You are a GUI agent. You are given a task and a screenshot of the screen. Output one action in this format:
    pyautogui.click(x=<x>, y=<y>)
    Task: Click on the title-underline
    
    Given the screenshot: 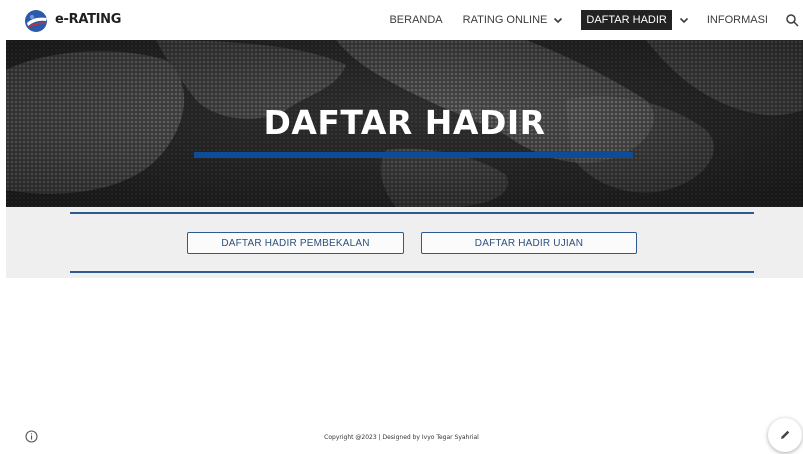 What is the action you would take?
    pyautogui.click(x=413, y=155)
    